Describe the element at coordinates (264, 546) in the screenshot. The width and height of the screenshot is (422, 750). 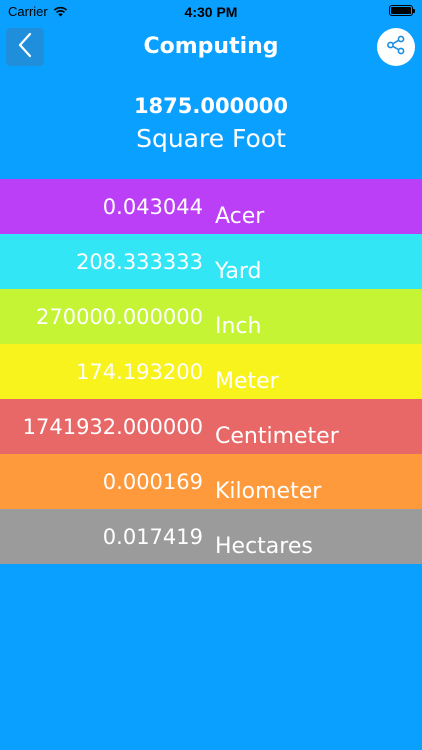
I see `result-unit: Hectares` at that location.